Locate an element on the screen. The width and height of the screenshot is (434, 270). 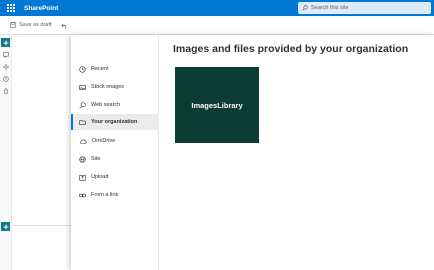
command-bar: Save as draft is located at coordinates (217, 25).